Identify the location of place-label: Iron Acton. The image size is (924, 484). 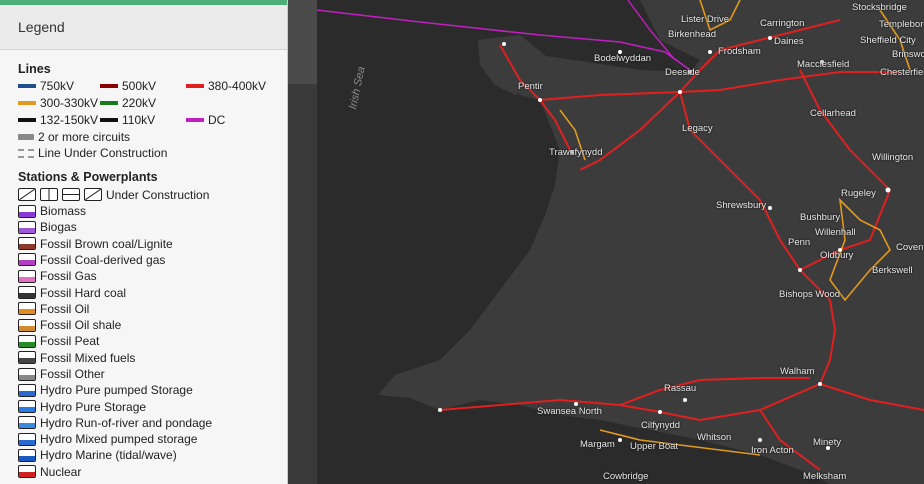
(772, 450).